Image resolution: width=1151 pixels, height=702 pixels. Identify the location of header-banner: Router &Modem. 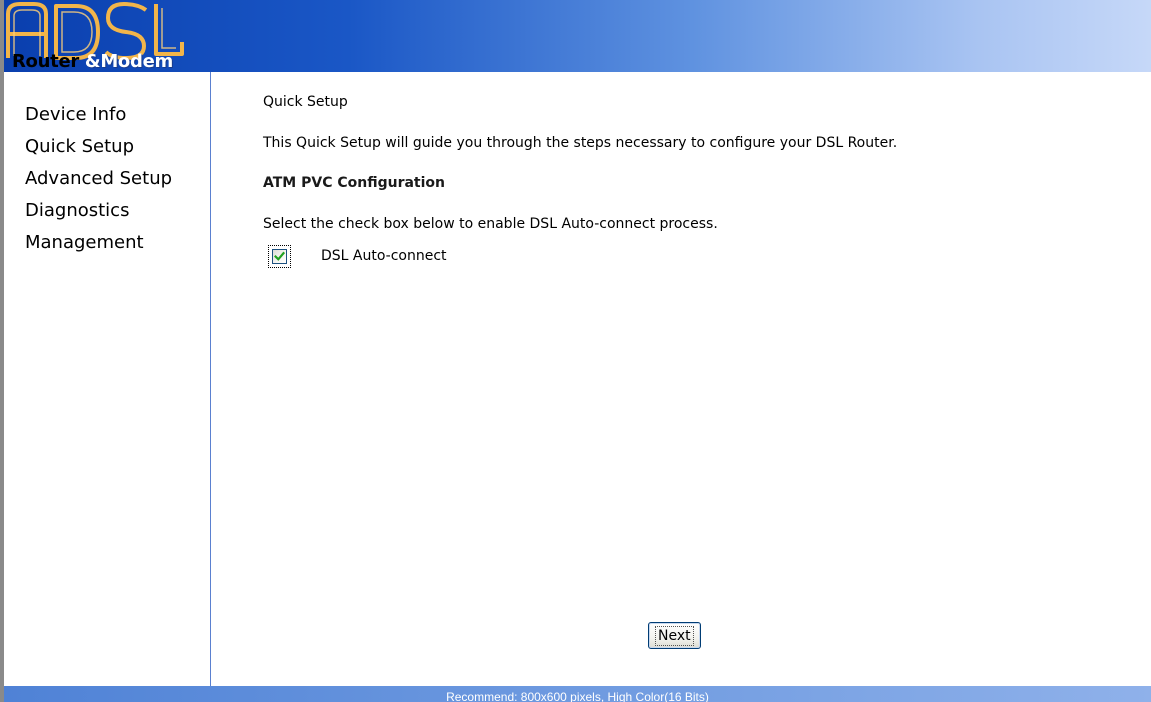
(577, 36).